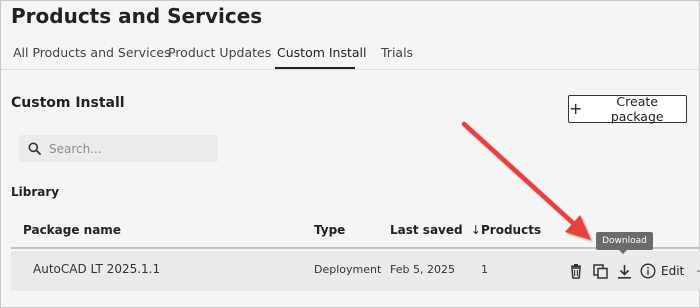 The width and height of the screenshot is (700, 308). Describe the element at coordinates (624, 241) in the screenshot. I see `download-tooltip: Download` at that location.